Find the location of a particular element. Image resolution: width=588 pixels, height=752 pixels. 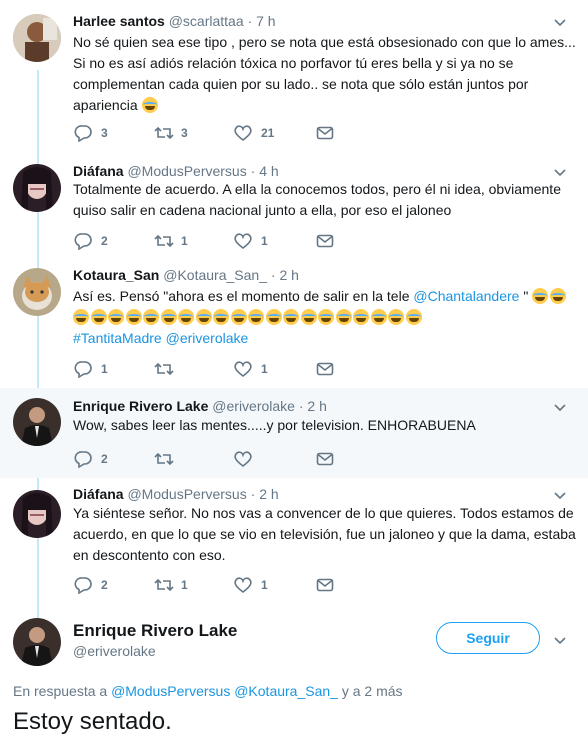

avatar-enrique-image is located at coordinates (37, 642).